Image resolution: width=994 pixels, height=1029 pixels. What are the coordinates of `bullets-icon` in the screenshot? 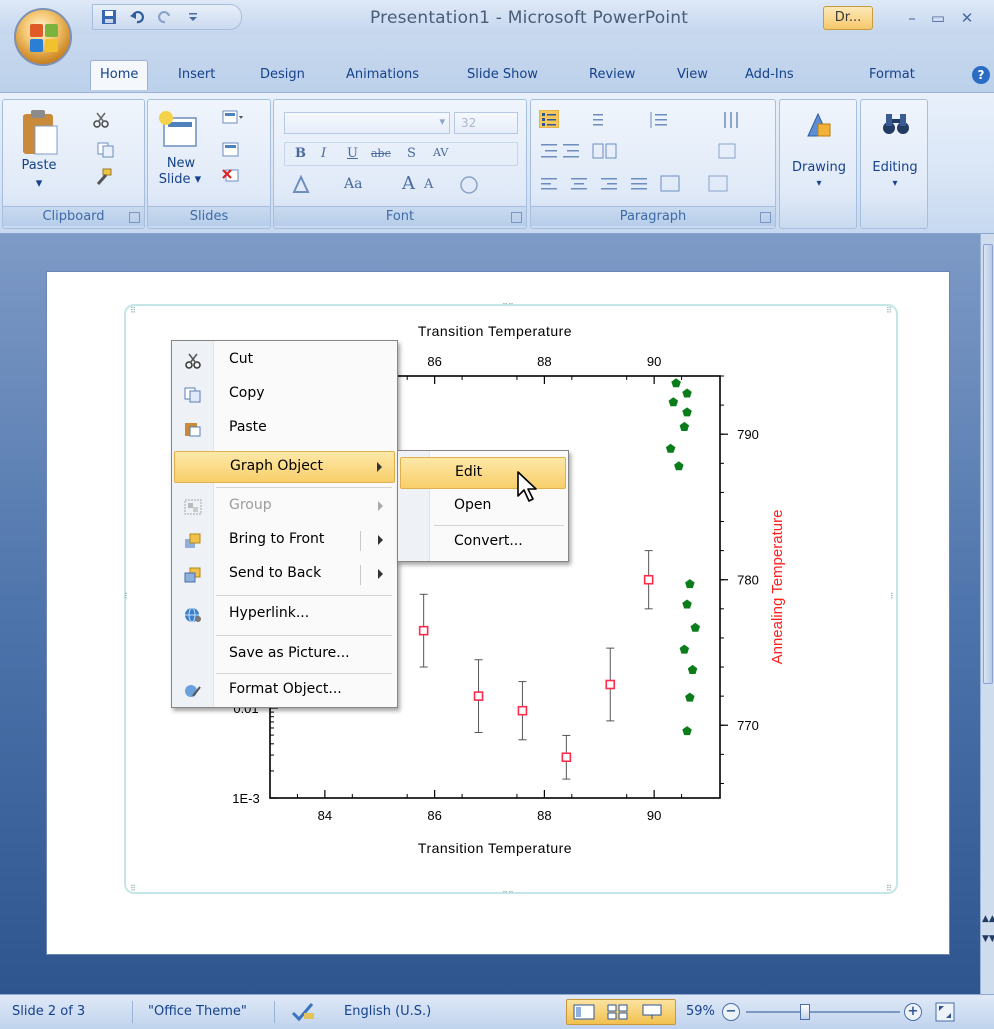 It's located at (549, 119).